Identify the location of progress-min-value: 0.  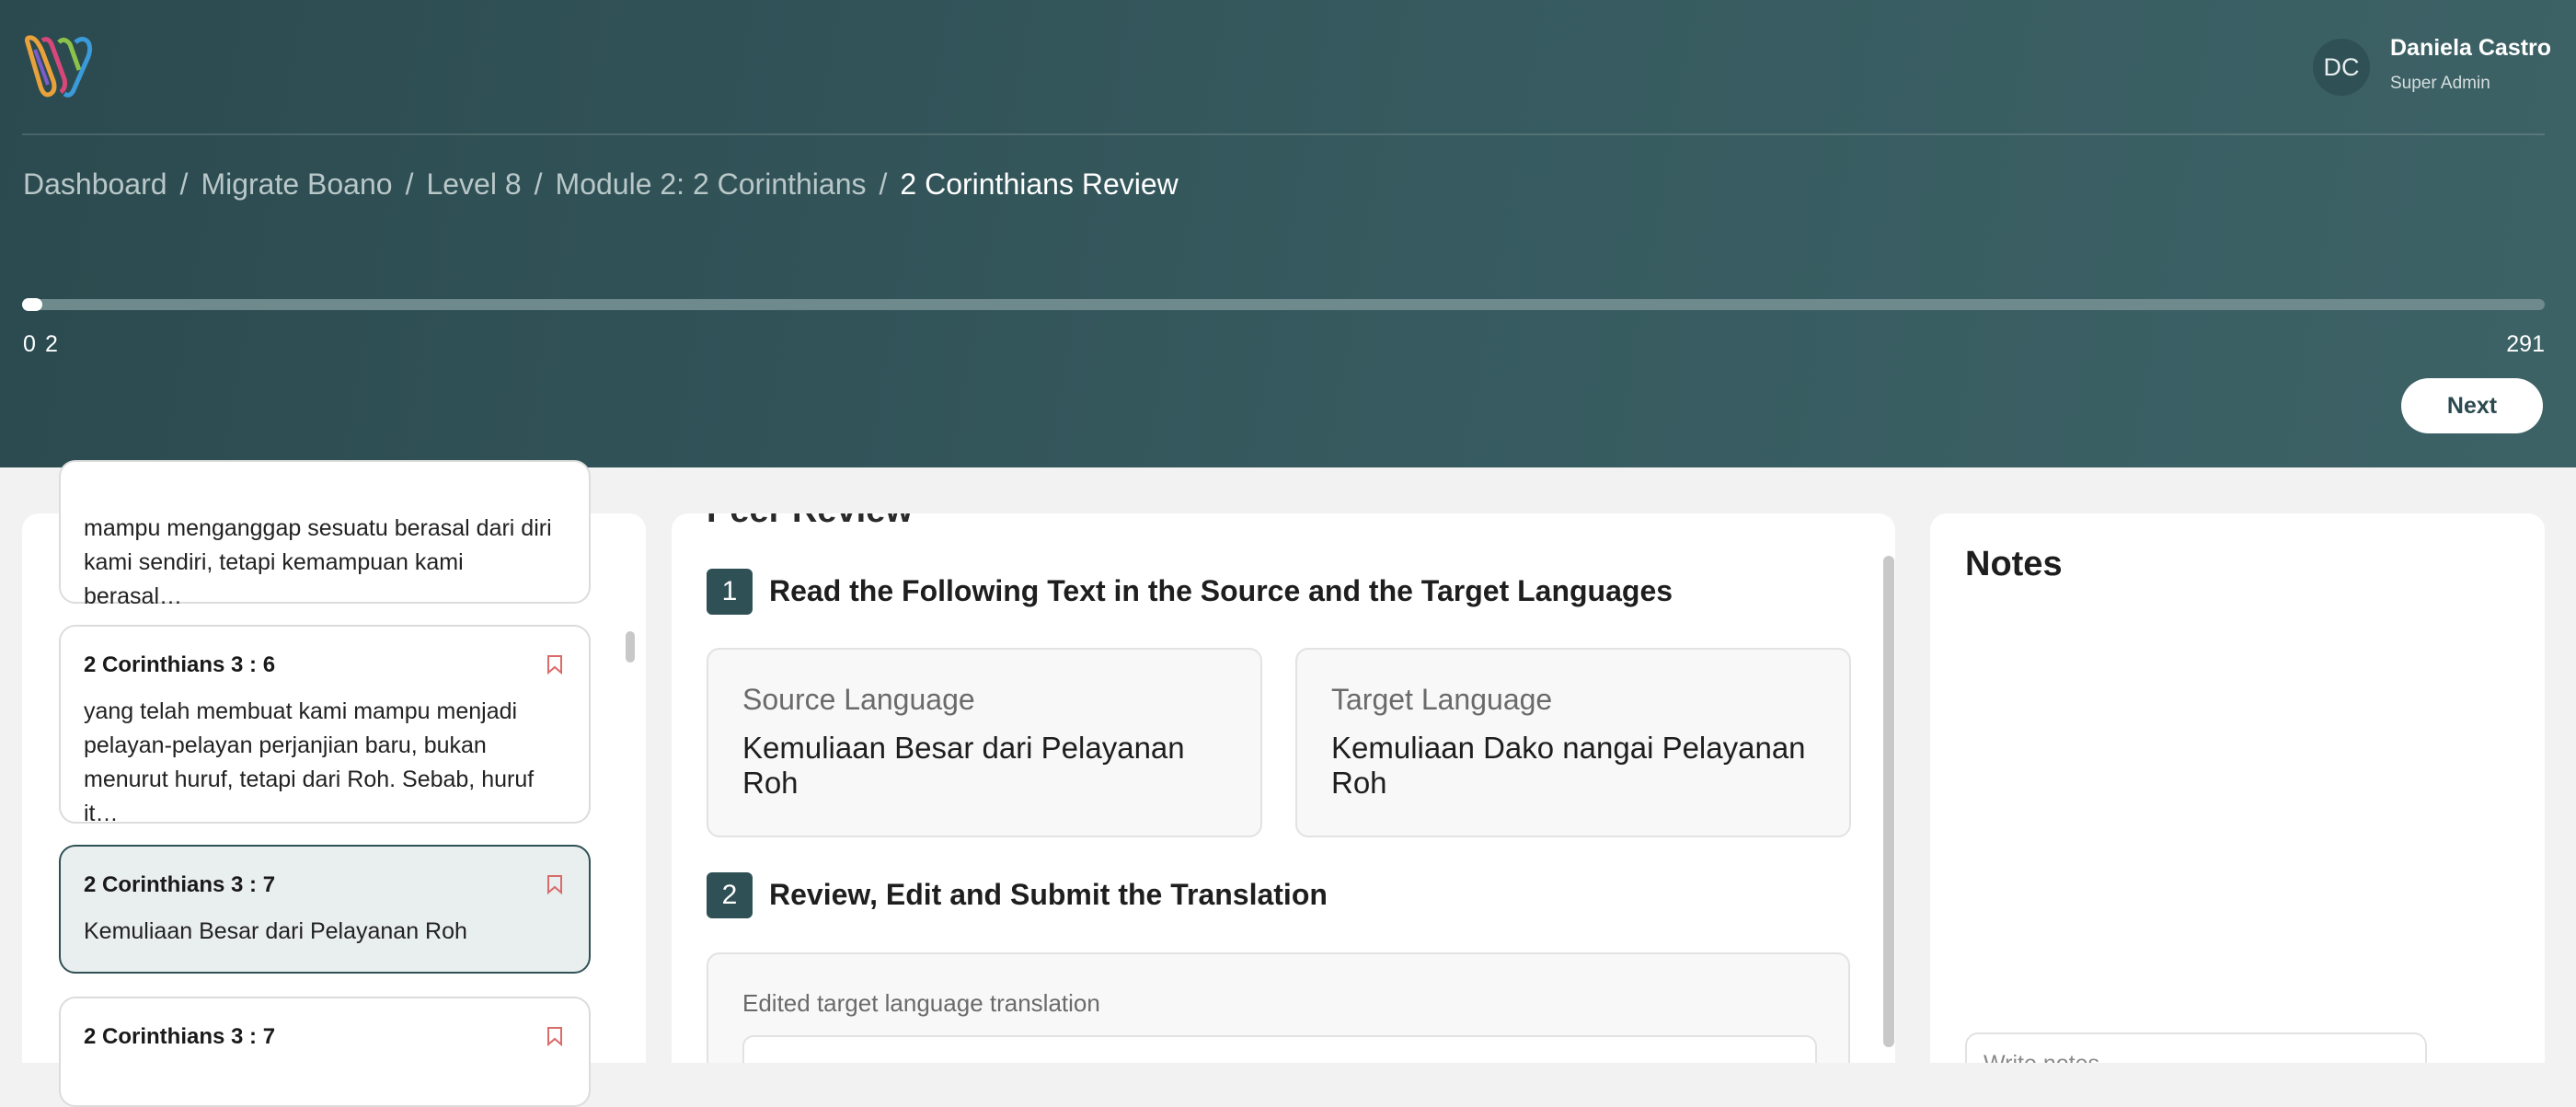
(29, 344).